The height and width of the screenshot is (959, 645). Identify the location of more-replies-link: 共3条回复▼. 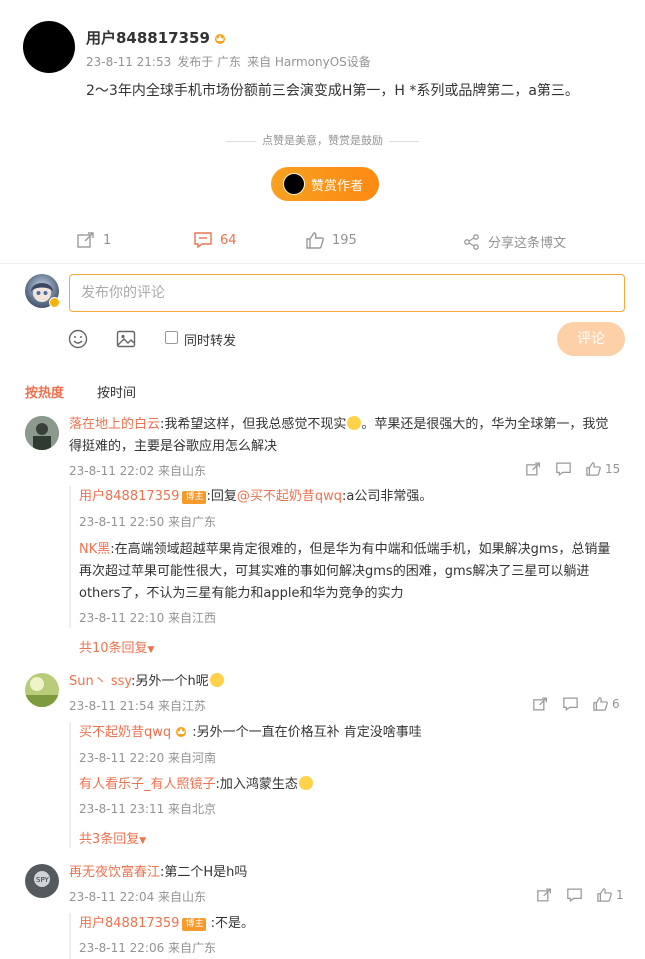
(112, 837).